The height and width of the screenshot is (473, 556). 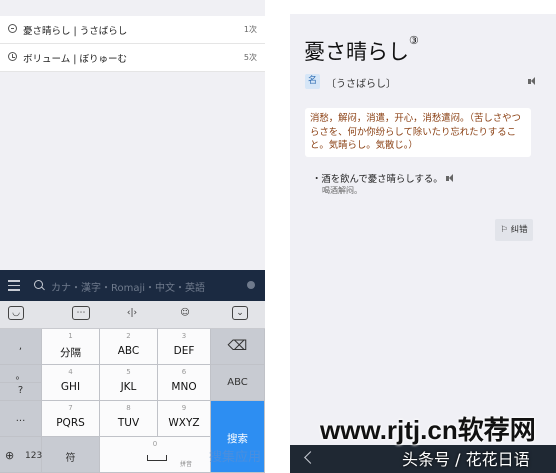 What do you see at coordinates (157, 458) in the screenshot?
I see `space-bar-icon` at bounding box center [157, 458].